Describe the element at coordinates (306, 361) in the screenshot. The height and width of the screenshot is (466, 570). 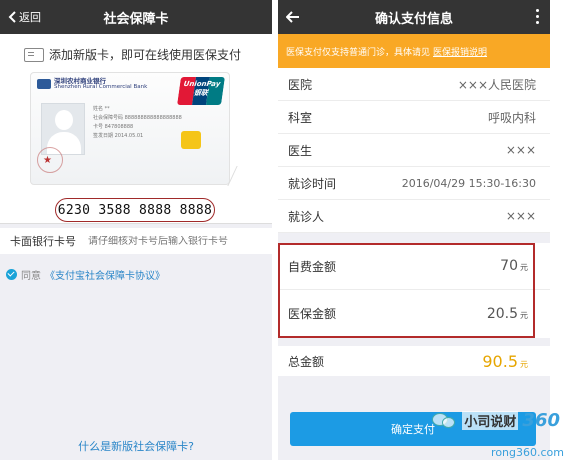
I see `total-label: 总金额` at that location.